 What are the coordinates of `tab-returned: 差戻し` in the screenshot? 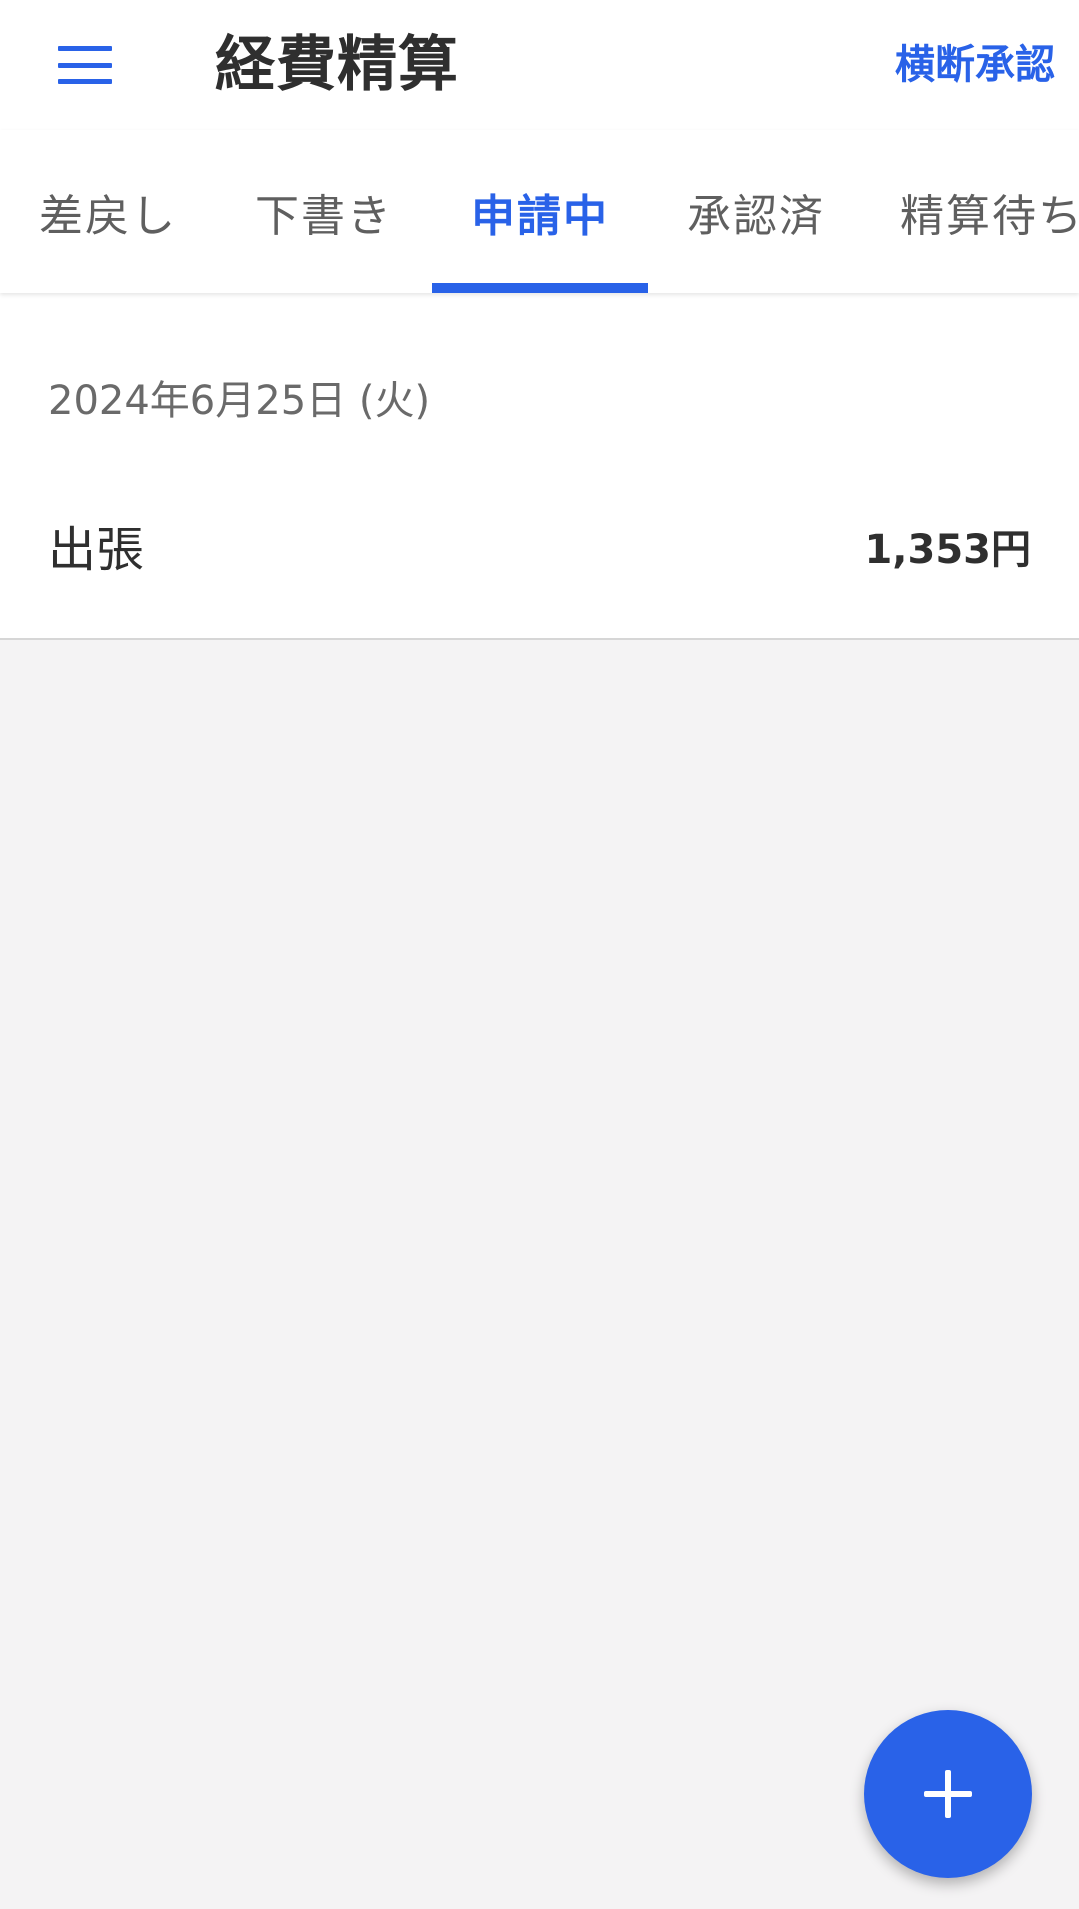 It's located at (108, 211).